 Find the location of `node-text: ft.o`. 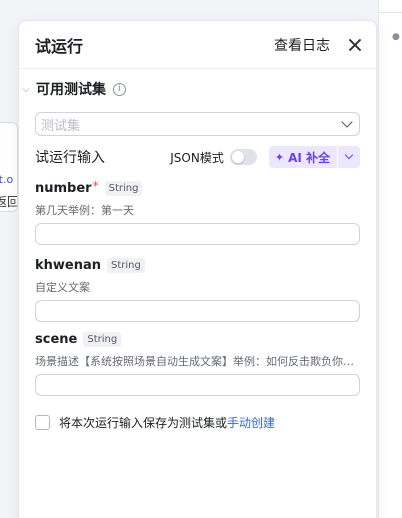

node-text: ft.o is located at coordinates (7, 179).